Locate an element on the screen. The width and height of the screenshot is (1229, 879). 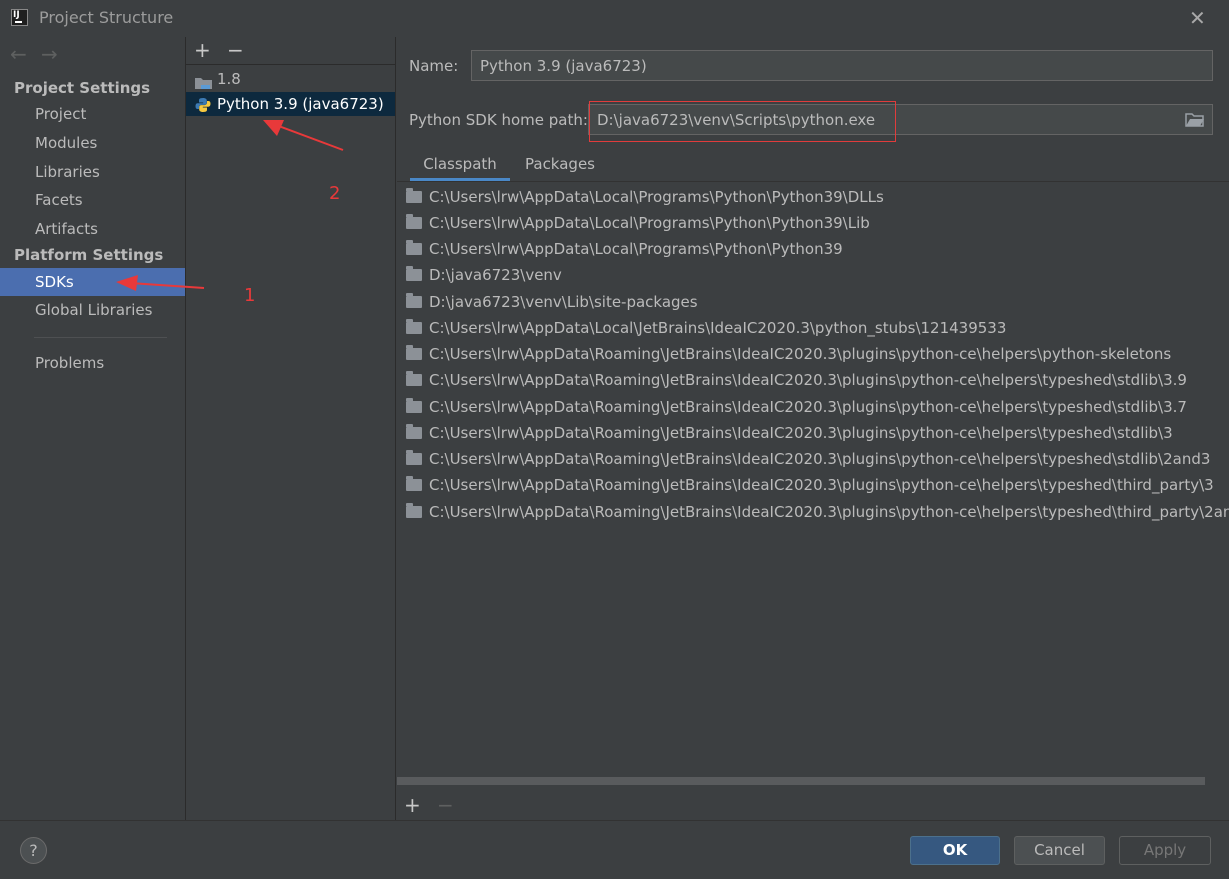
title-bar is located at coordinates (614, 18).